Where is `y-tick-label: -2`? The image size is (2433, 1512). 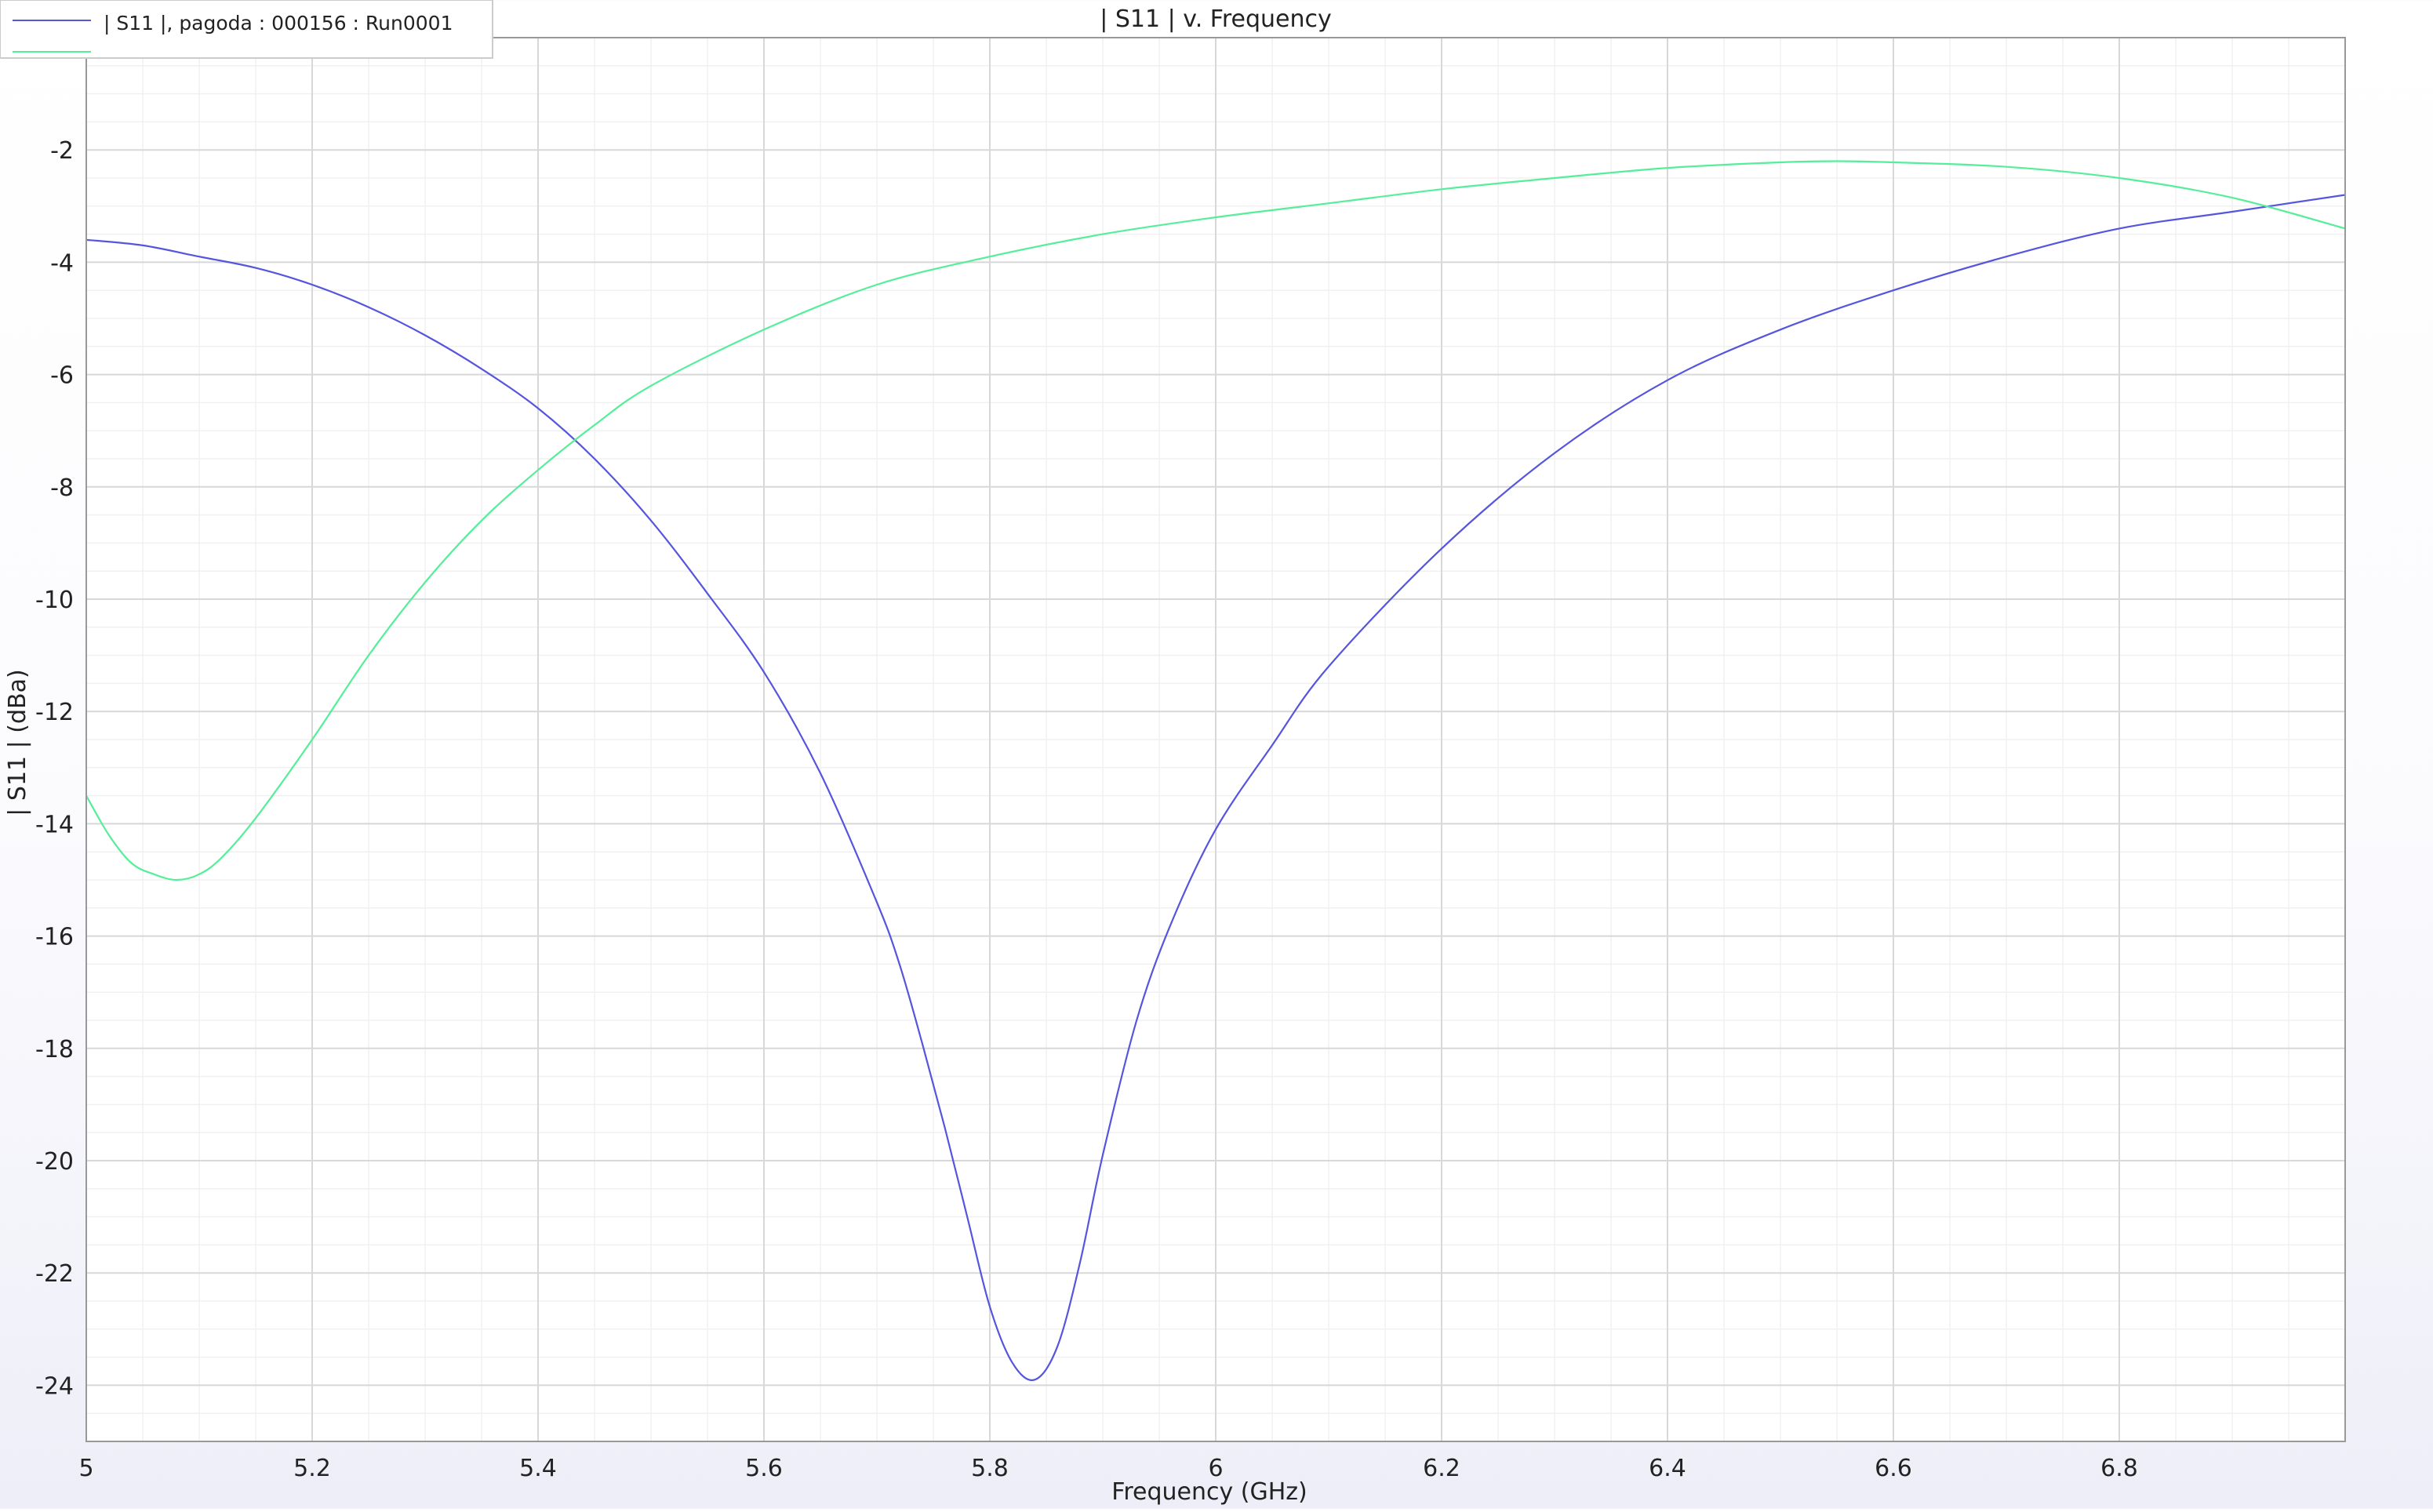
y-tick-label: -2 is located at coordinates (62, 151).